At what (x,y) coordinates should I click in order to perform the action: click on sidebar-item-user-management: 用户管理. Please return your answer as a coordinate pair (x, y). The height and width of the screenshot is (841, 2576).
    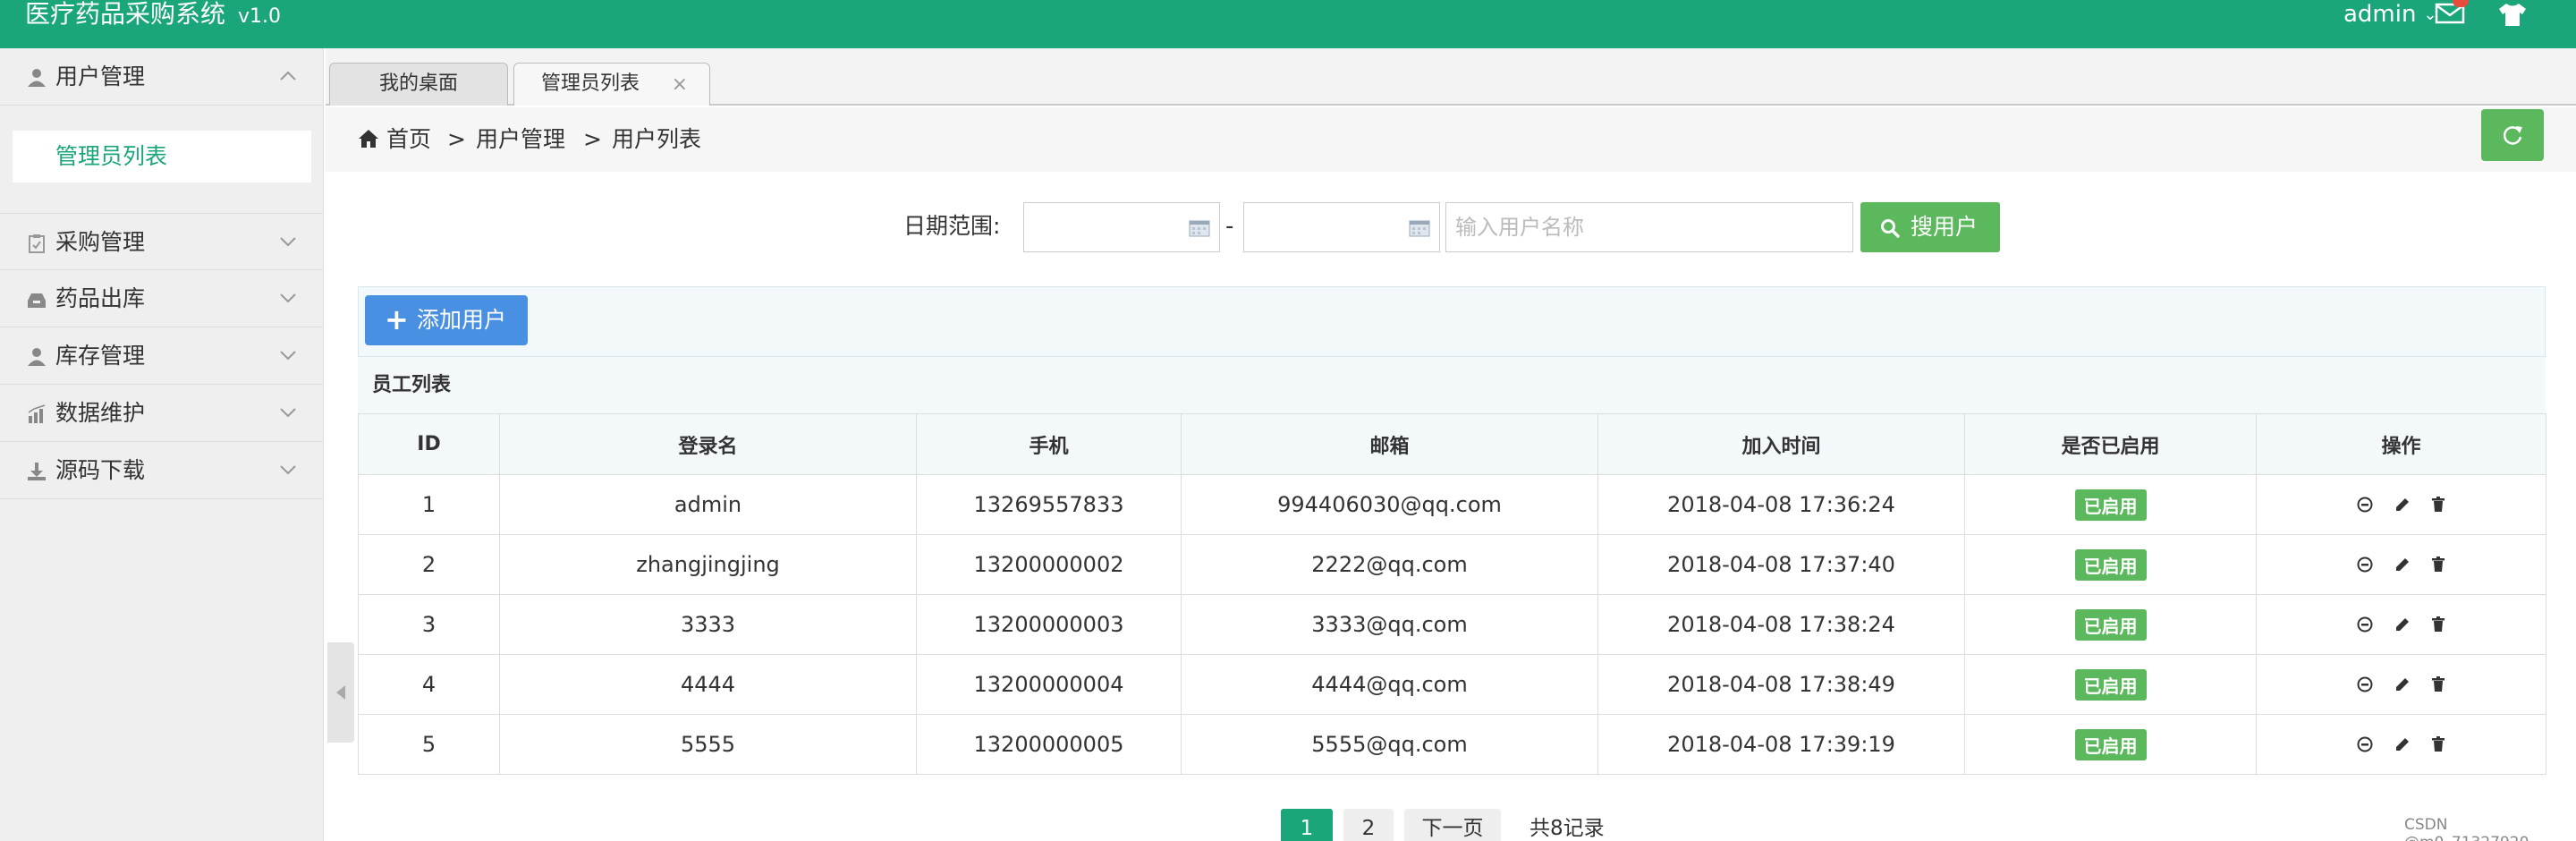
    Looking at the image, I should click on (162, 77).